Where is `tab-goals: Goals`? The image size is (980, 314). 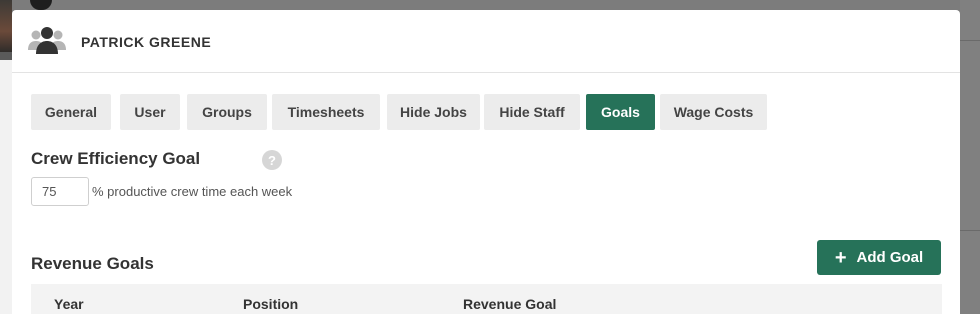 tab-goals: Goals is located at coordinates (620, 112).